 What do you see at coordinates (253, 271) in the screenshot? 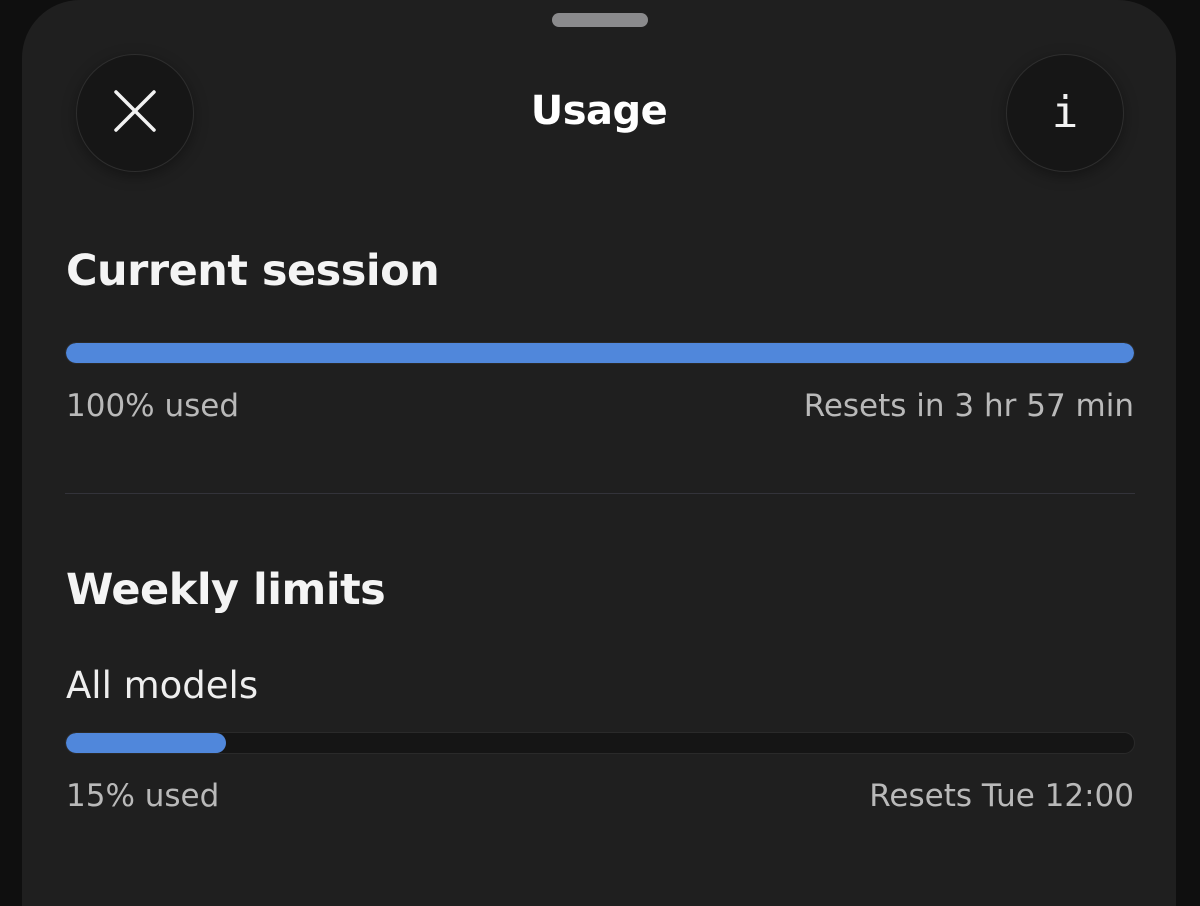
I see `current-session-heading: Current session` at bounding box center [253, 271].